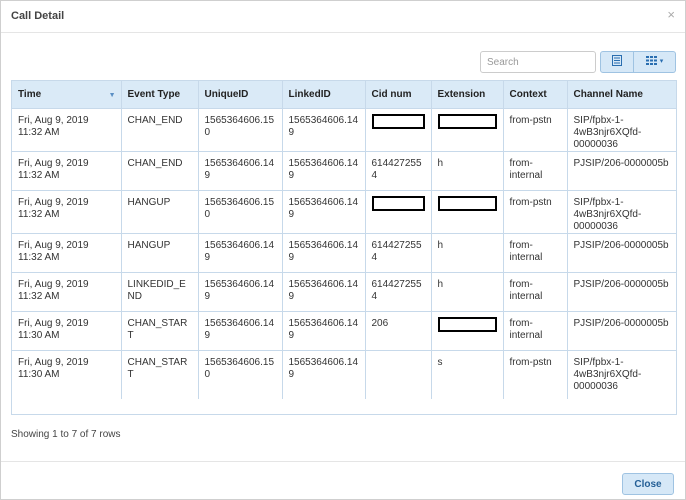  I want to click on column-header-time: Time ▼, so click(67, 95).